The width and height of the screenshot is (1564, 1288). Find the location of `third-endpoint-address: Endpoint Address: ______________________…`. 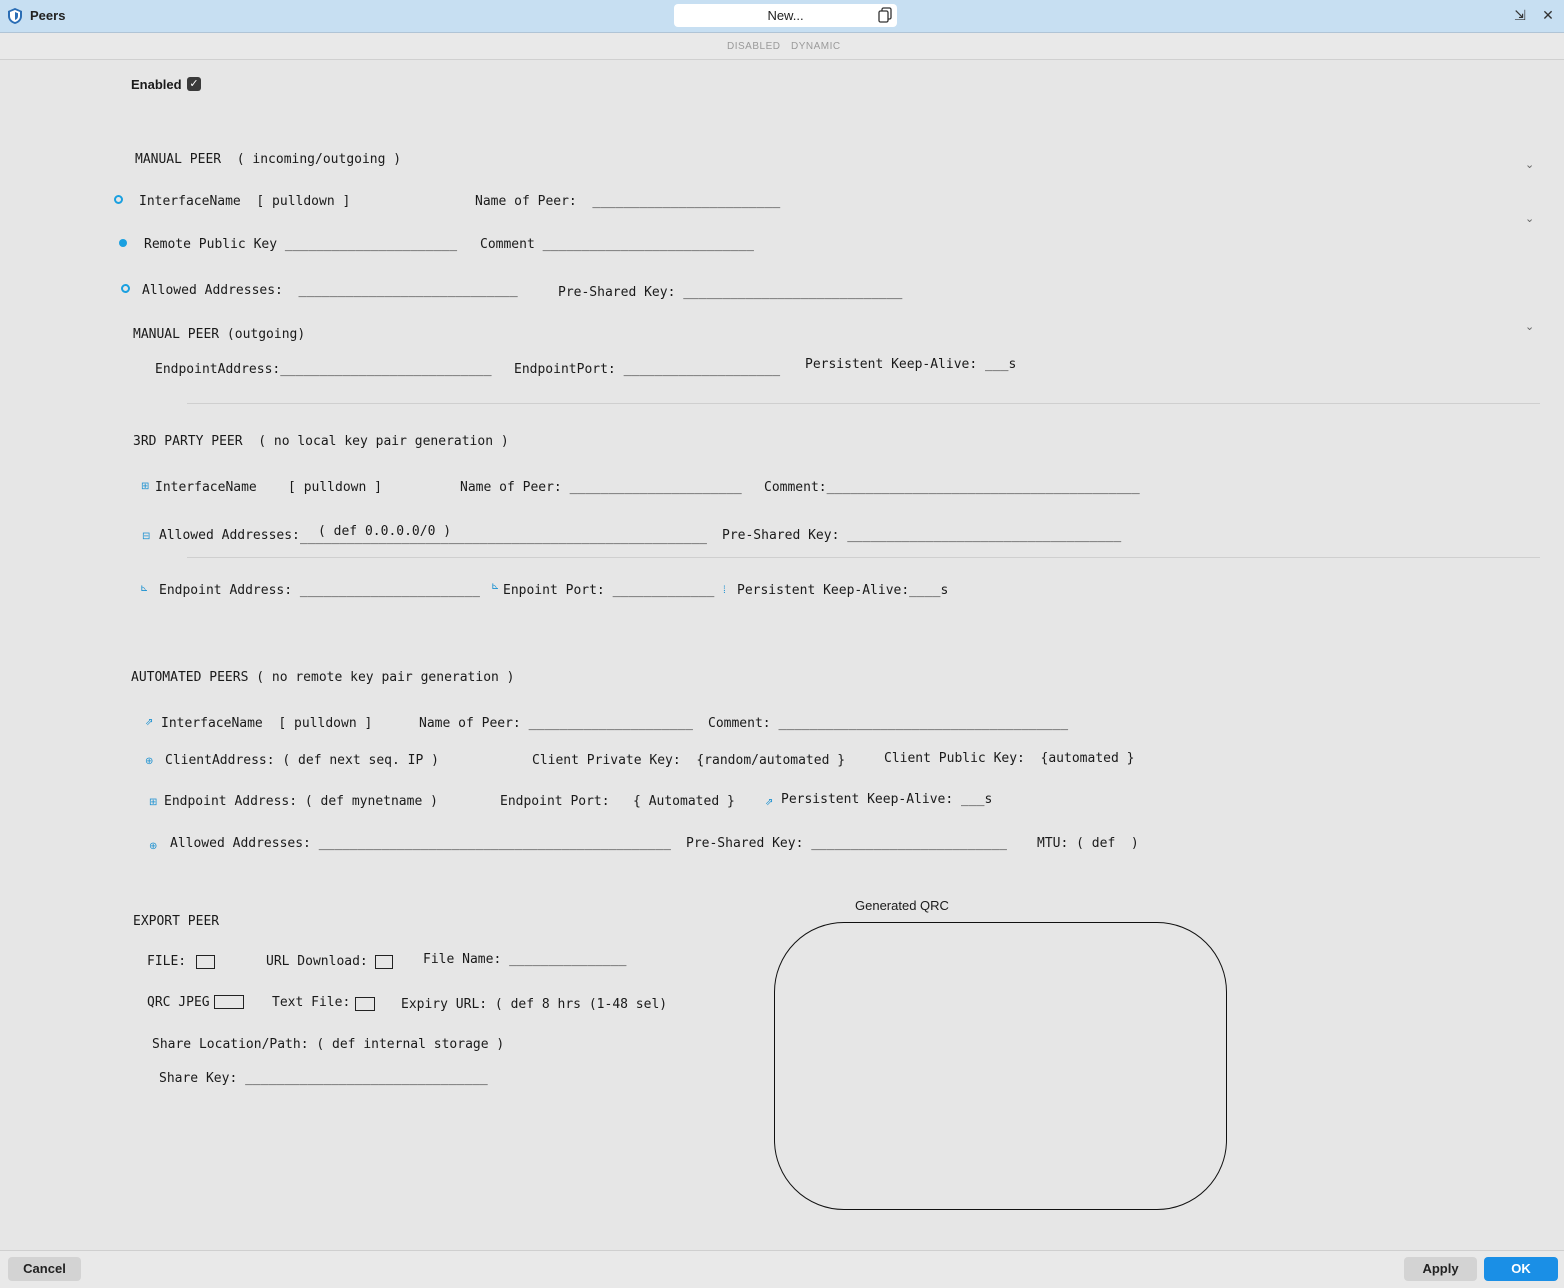

third-endpoint-address: Endpoint Address: ______________________… is located at coordinates (319, 590).